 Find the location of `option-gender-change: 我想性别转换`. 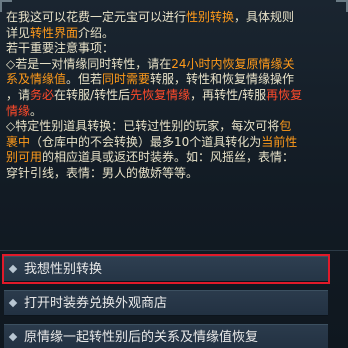

option-gender-change: 我想性别转换 is located at coordinates (166, 269).